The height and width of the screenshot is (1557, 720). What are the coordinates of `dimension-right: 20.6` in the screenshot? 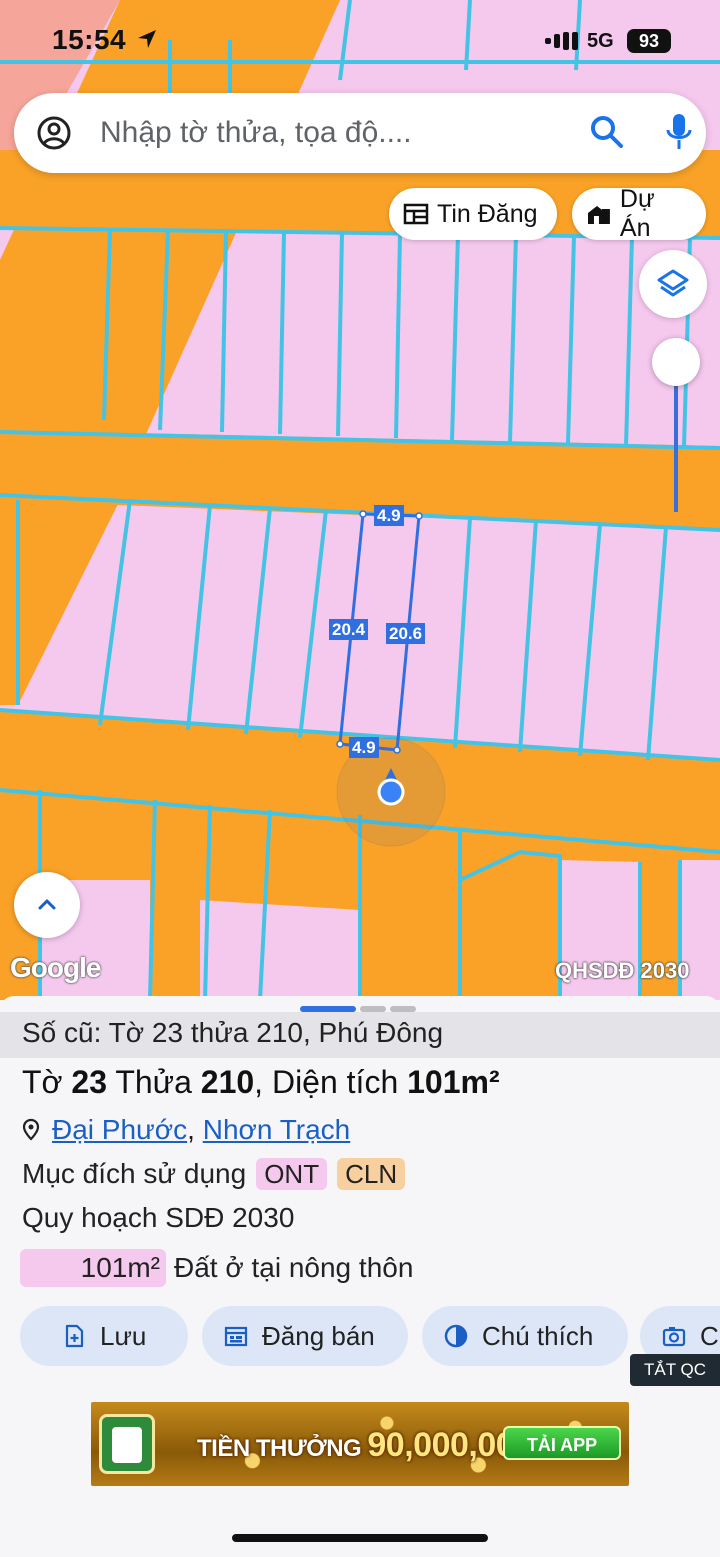 It's located at (406, 633).